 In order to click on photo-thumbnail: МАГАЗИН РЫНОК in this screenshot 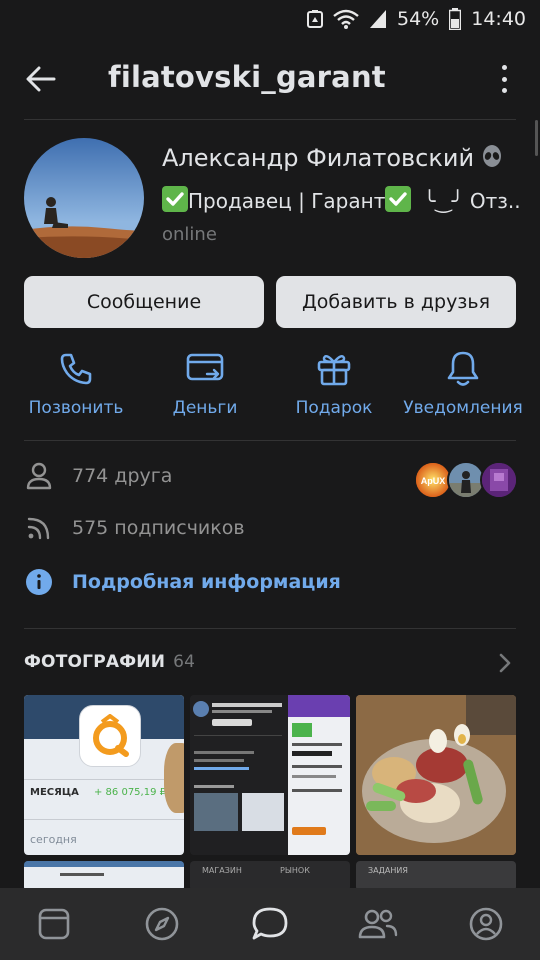, I will do `click(270, 876)`.